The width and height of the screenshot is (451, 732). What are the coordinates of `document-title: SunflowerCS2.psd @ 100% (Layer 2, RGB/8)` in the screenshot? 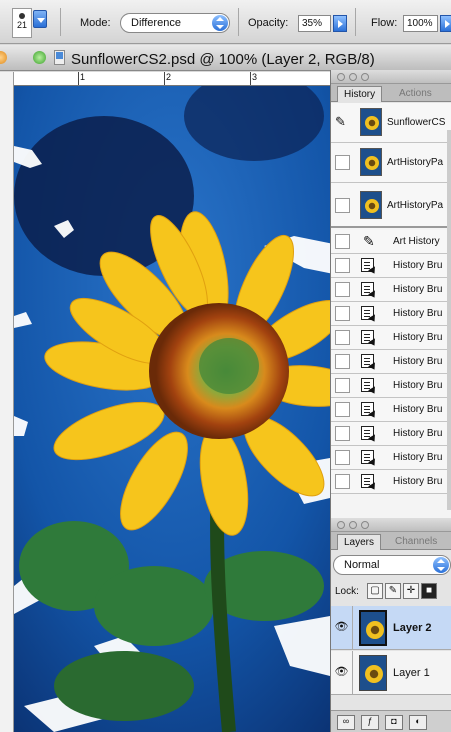 It's located at (223, 59).